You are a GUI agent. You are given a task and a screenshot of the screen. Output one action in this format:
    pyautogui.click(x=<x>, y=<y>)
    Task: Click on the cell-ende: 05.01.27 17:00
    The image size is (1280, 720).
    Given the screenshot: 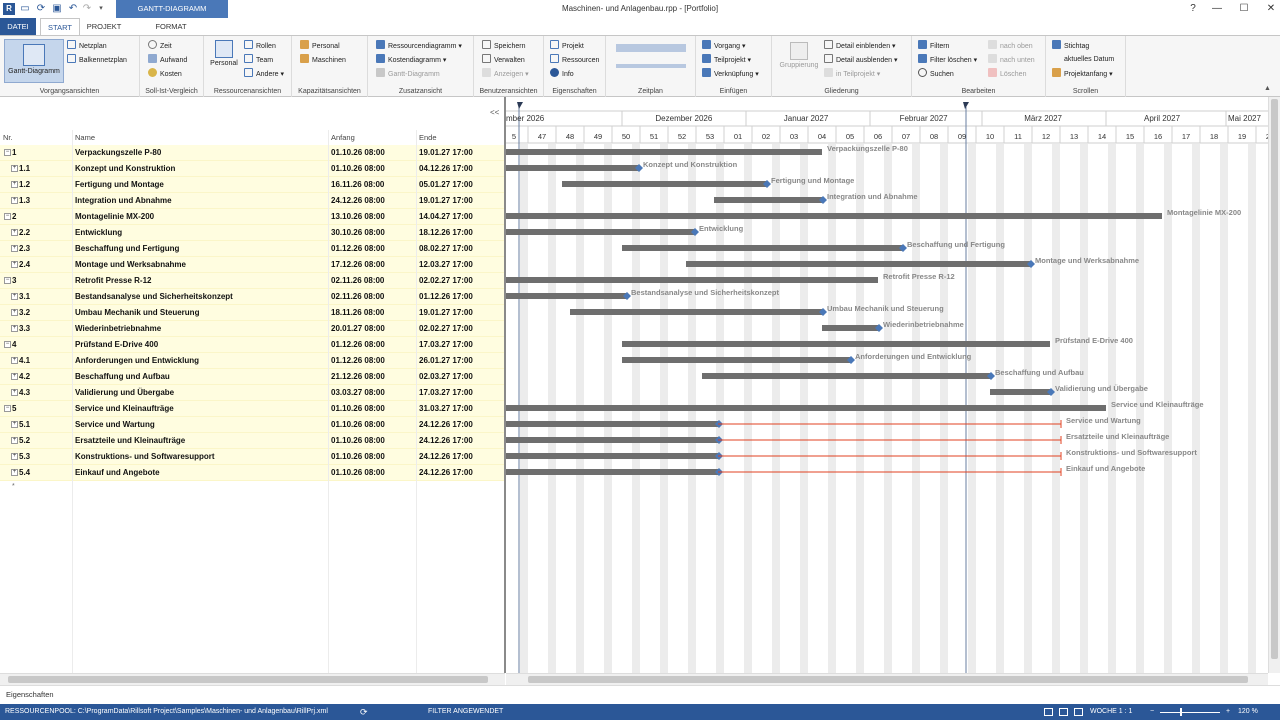 What is the action you would take?
    pyautogui.click(x=446, y=185)
    